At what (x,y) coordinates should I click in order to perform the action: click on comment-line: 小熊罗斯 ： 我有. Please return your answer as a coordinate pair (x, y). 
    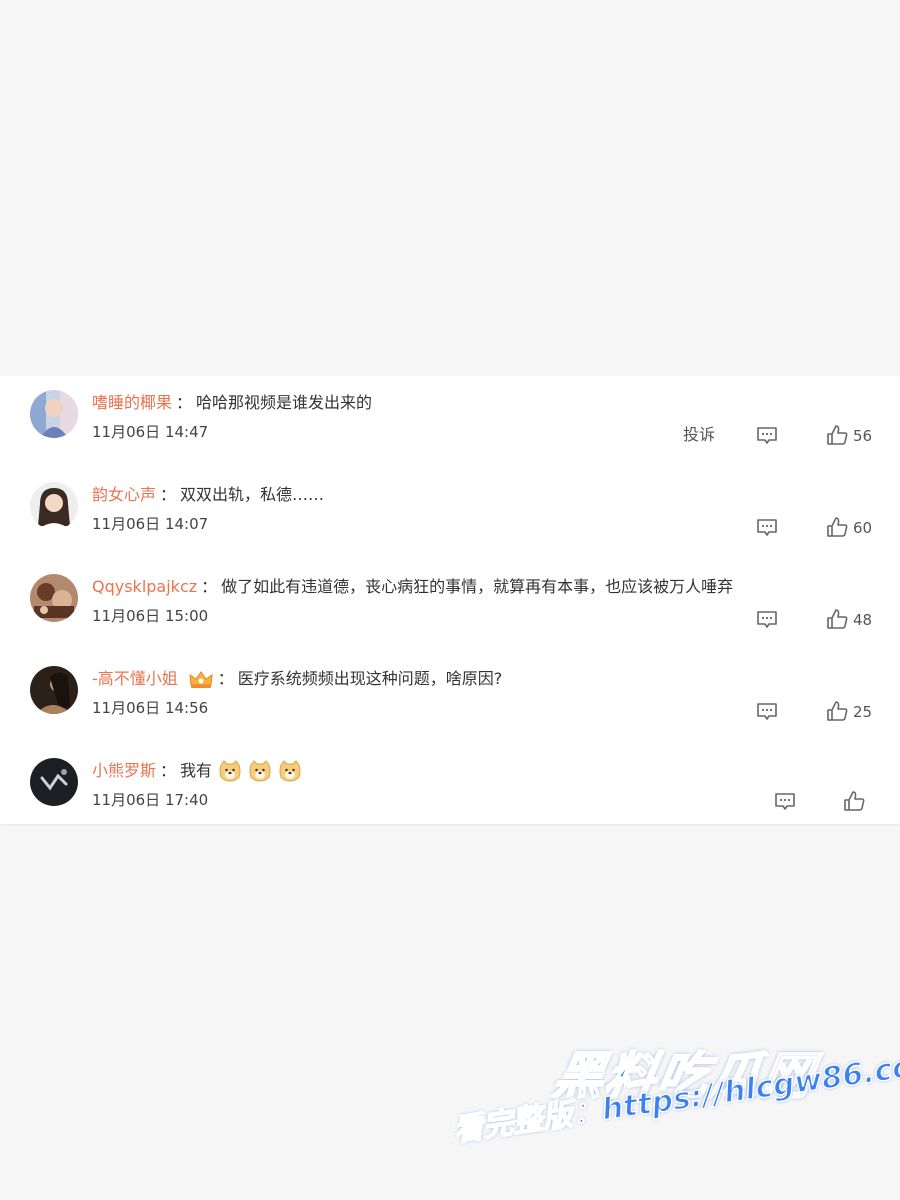
    Looking at the image, I should click on (486, 771).